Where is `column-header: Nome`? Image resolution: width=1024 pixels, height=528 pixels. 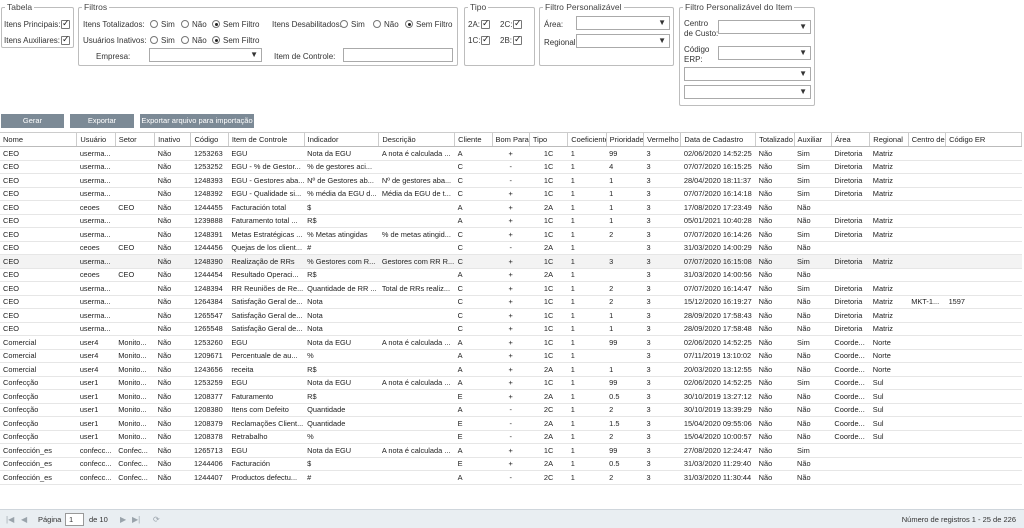 column-header: Nome is located at coordinates (39, 139).